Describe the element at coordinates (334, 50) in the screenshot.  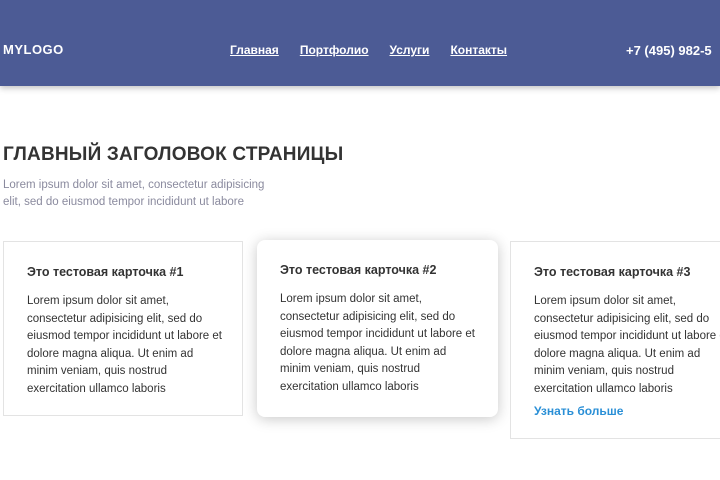
I see `nav-link-portfolio: Портфолио` at that location.